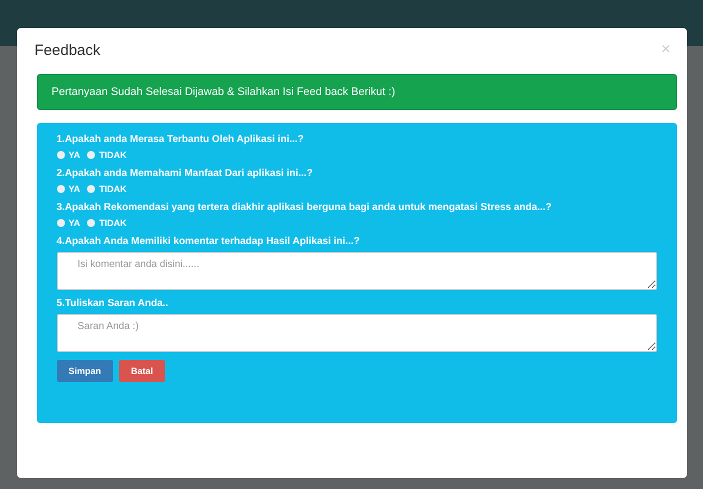 Image resolution: width=703 pixels, height=489 pixels. Describe the element at coordinates (113, 303) in the screenshot. I see `question-label: 5.Tuliskan Saran Anda..` at that location.